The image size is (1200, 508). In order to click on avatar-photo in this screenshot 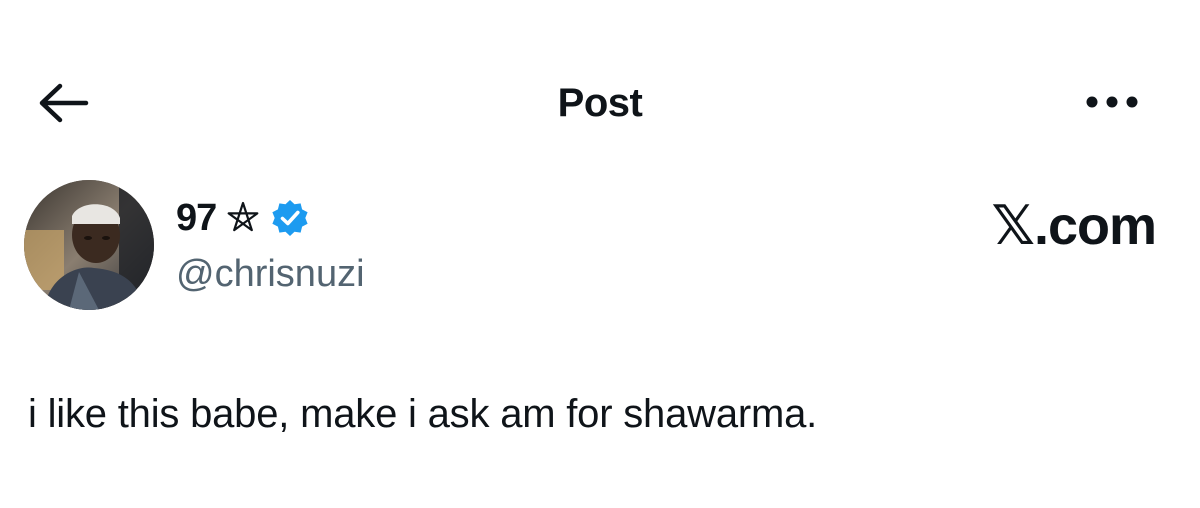, I will do `click(89, 245)`.